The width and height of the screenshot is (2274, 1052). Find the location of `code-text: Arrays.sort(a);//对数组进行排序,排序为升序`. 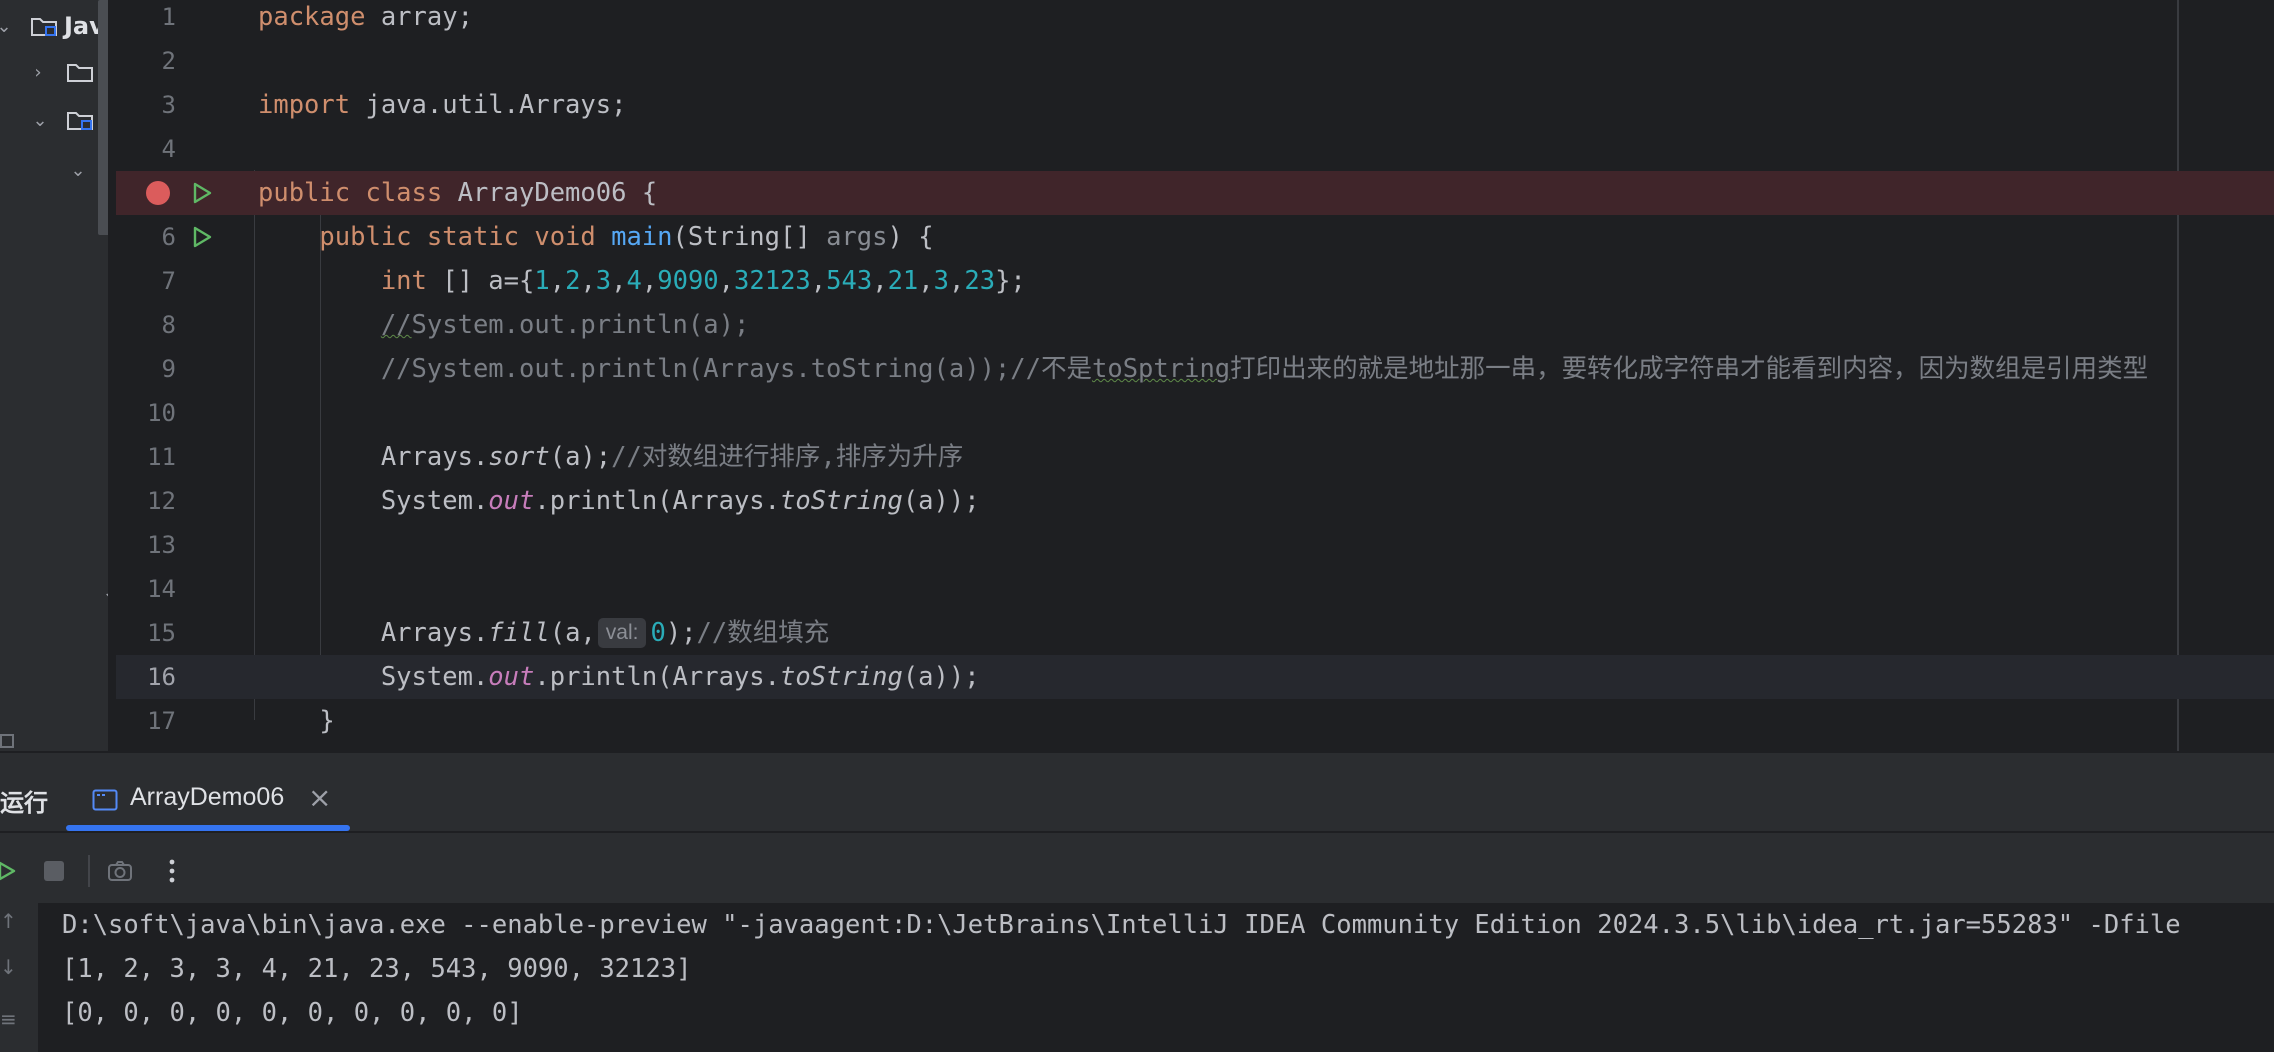

code-text: Arrays.sort(a);//对数组进行排序,排序为升序 is located at coordinates (610, 457).